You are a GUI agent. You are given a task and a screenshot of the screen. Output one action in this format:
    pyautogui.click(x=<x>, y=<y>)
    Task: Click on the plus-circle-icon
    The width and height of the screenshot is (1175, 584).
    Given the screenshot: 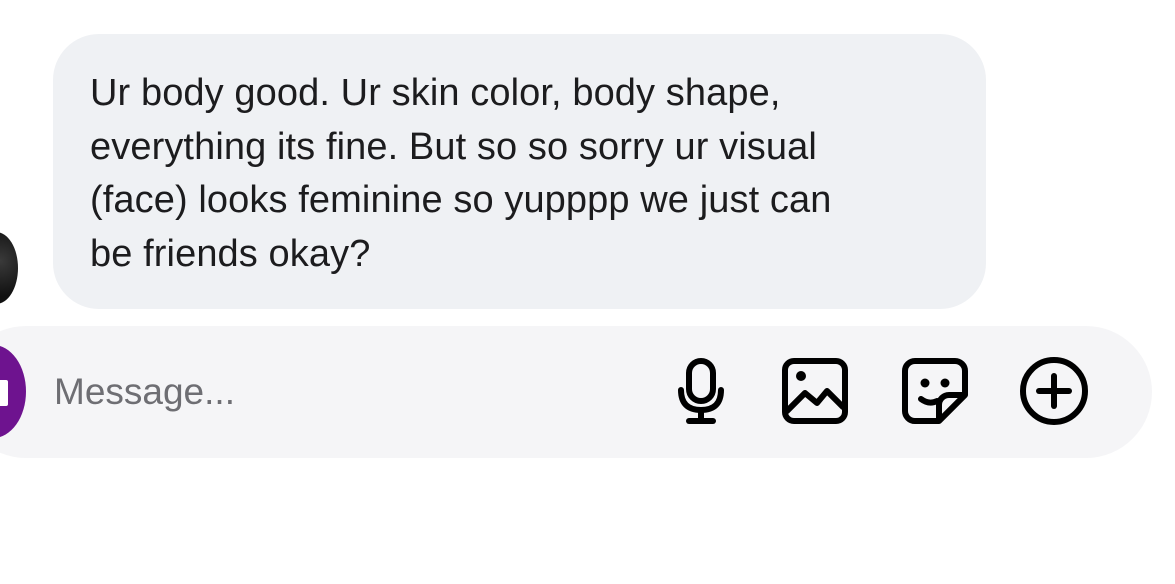 What is the action you would take?
    pyautogui.click(x=1054, y=391)
    